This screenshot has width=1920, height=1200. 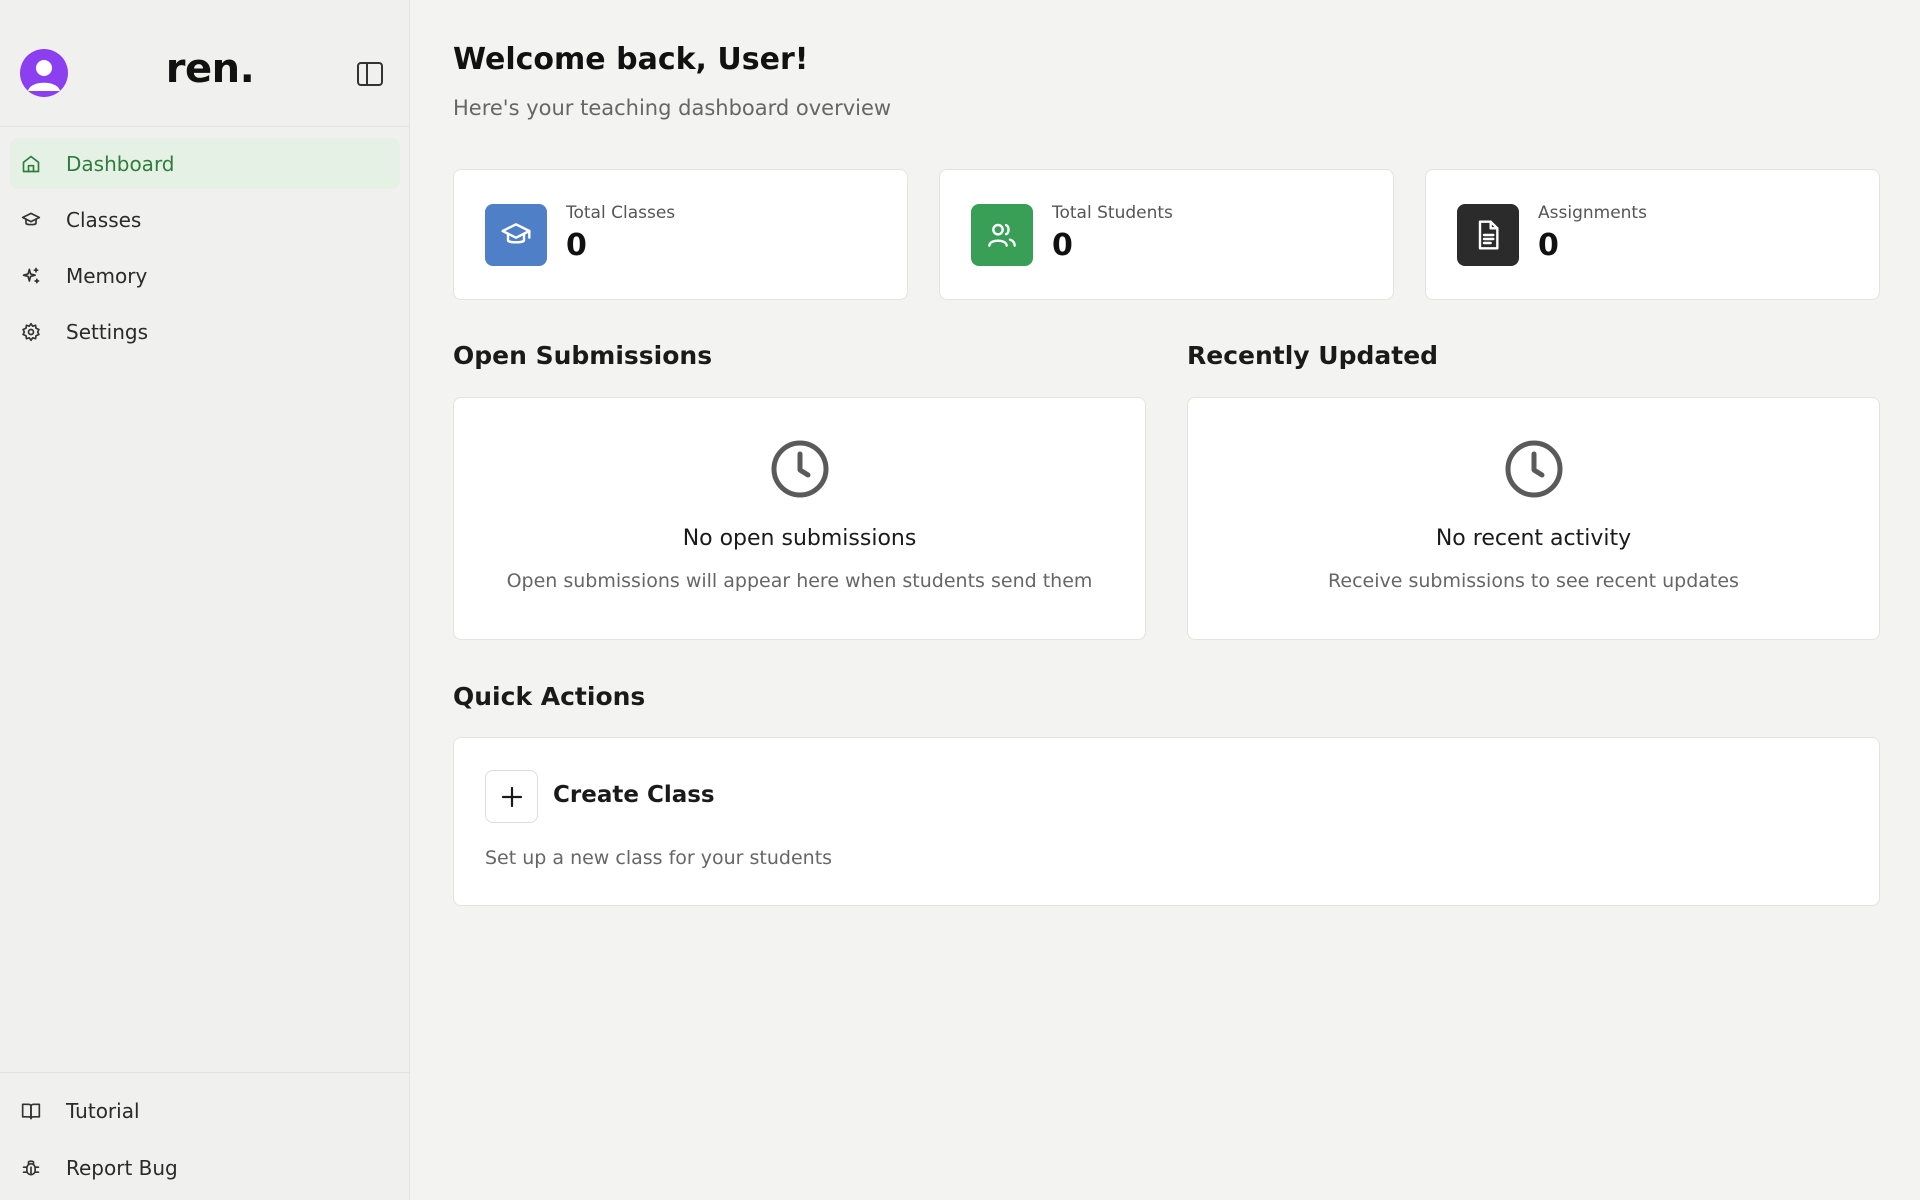 What do you see at coordinates (1652, 234) in the screenshot?
I see `stat-card-assignments: Assignments 0` at bounding box center [1652, 234].